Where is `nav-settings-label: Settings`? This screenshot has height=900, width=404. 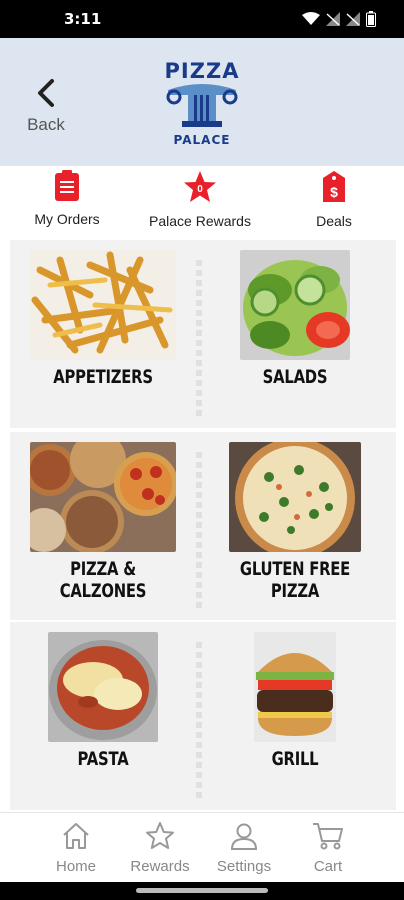 nav-settings-label: Settings is located at coordinates (244, 866).